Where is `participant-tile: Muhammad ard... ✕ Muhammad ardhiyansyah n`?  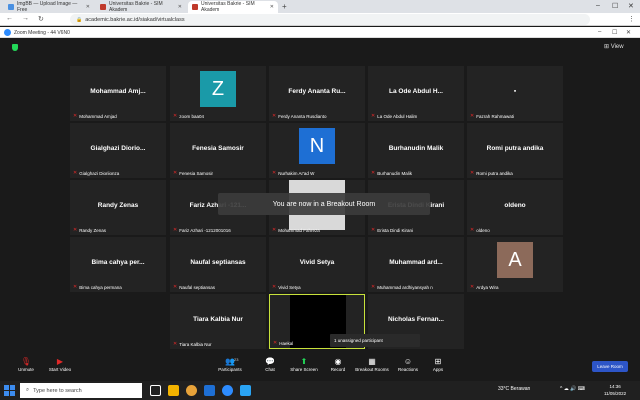 participant-tile: Muhammad ard... ✕ Muhammad ardhiyansyah n is located at coordinates (416, 264).